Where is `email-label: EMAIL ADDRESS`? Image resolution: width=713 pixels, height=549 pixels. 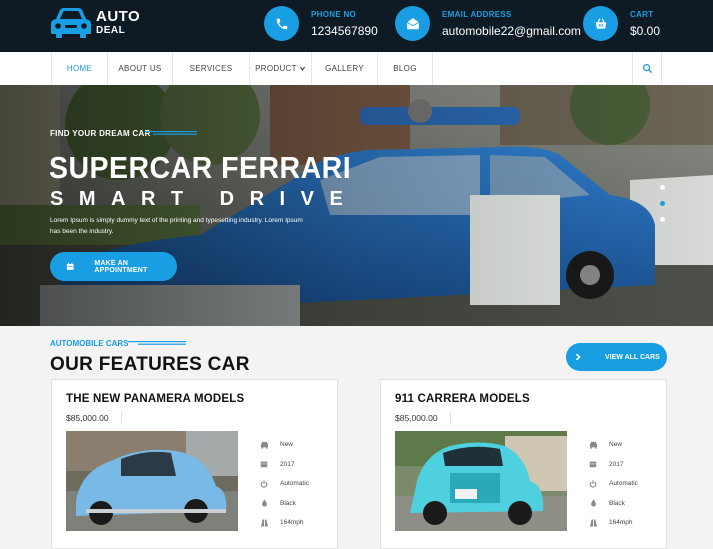
email-label: EMAIL ADDRESS is located at coordinates (477, 14).